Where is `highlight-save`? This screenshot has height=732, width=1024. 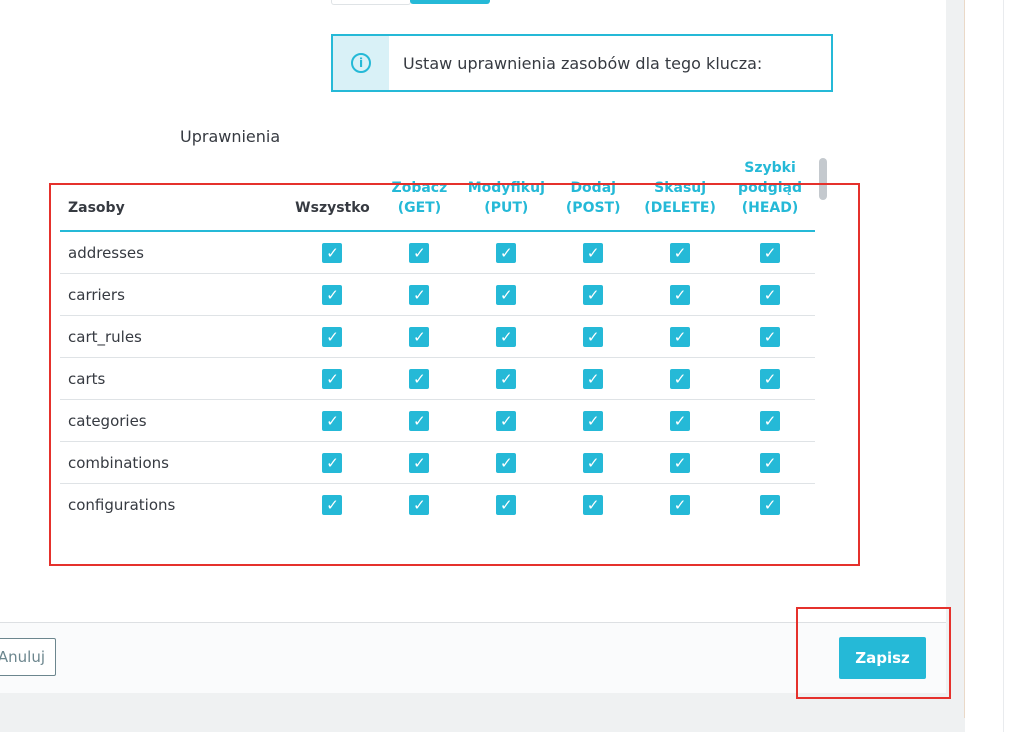
highlight-save is located at coordinates (873, 653).